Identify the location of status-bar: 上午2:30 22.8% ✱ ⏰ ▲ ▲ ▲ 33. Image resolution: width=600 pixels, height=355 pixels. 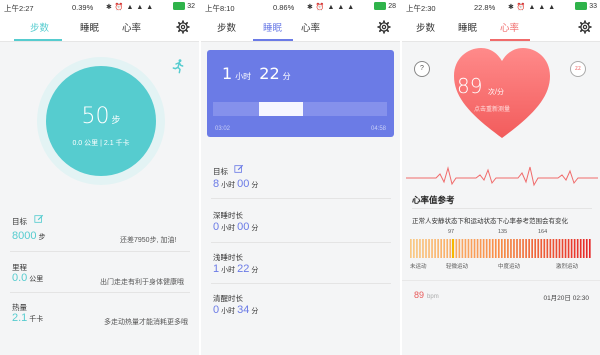
(501, 7).